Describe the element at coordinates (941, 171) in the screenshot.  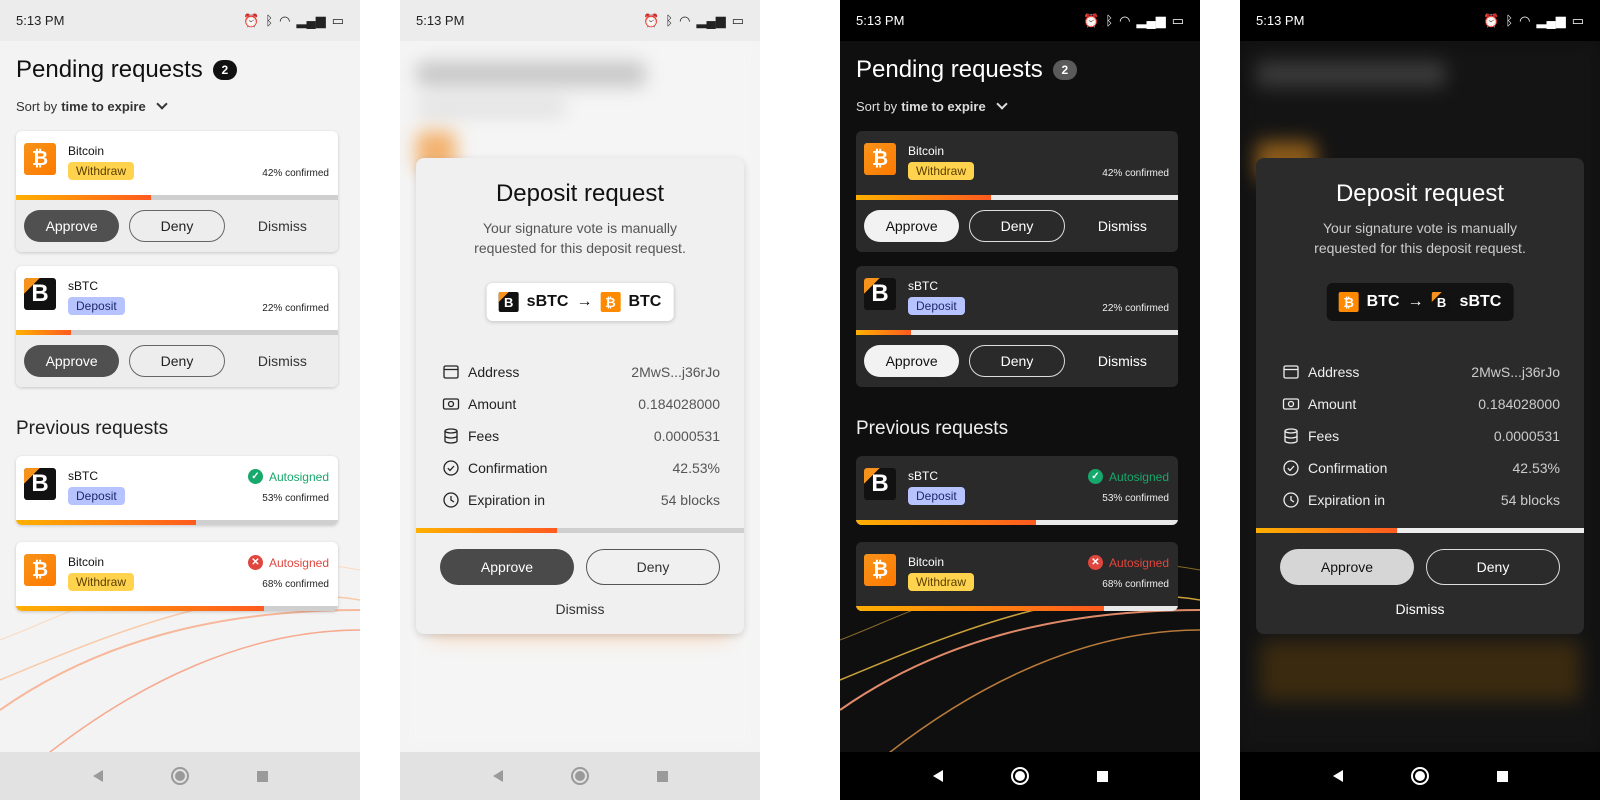
I see `type-tag: Withdraw` at that location.